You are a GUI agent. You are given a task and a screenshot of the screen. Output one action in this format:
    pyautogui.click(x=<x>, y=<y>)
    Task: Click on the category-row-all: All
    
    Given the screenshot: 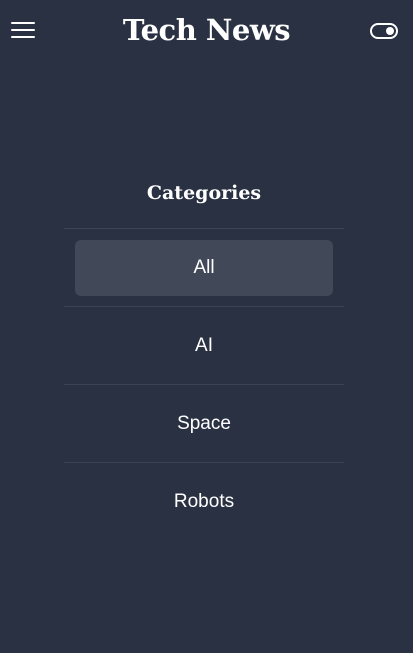 What is the action you would take?
    pyautogui.click(x=204, y=268)
    